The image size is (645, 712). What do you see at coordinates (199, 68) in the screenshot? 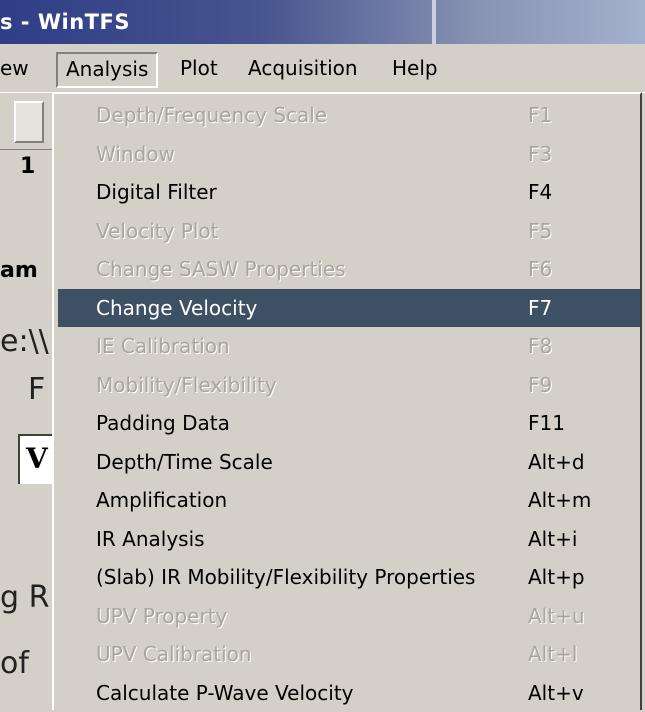
I see `menu-plot: Plot` at bounding box center [199, 68].